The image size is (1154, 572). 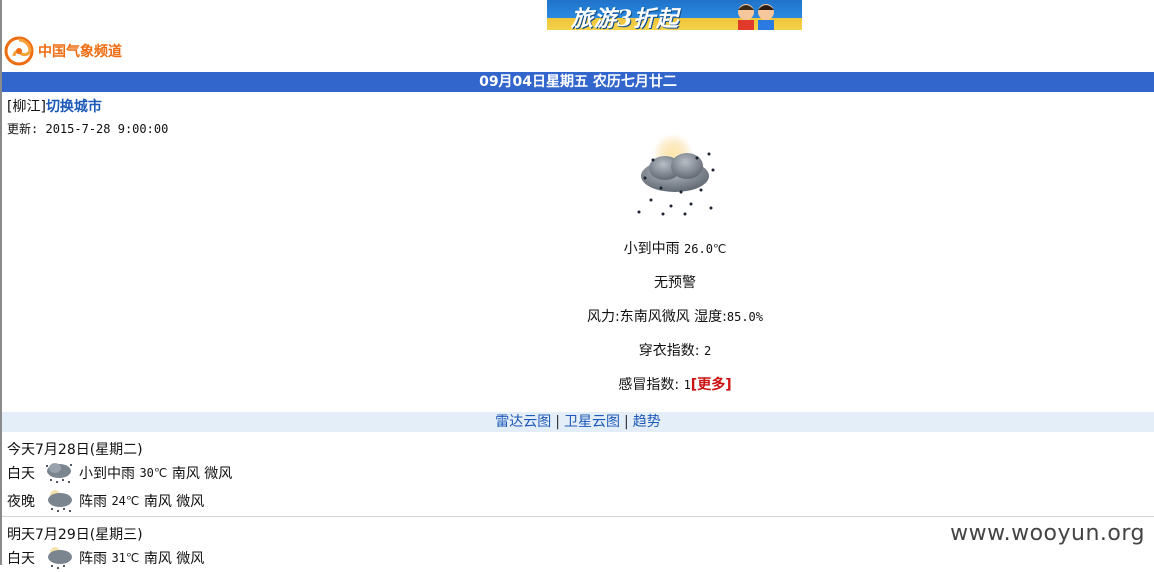 I want to click on trend-link: 趋势, so click(x=647, y=422).